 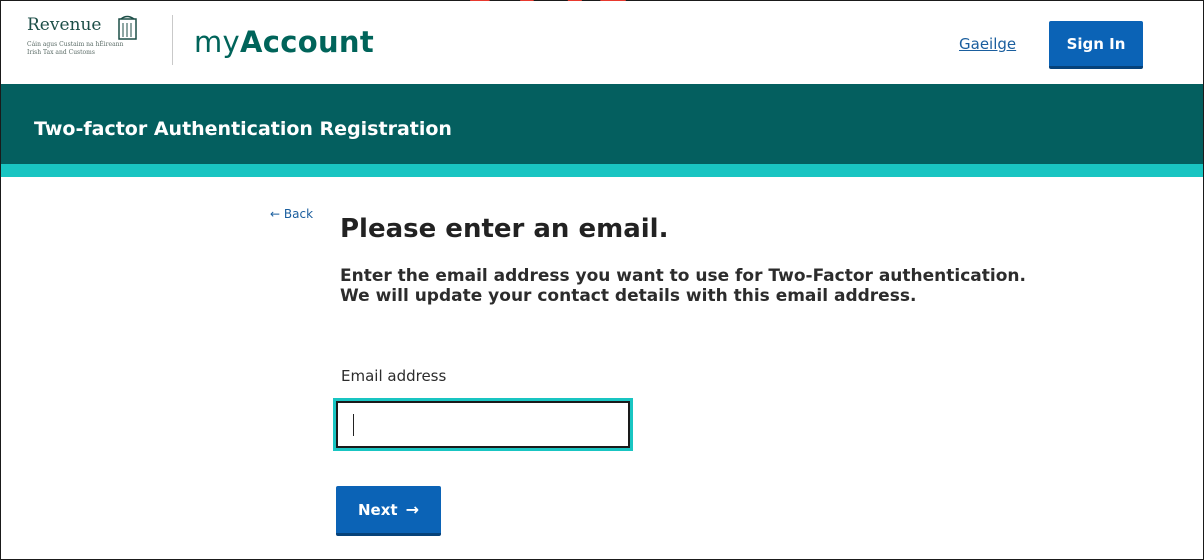 What do you see at coordinates (275, 214) in the screenshot?
I see `arrow-left-icon: ←` at bounding box center [275, 214].